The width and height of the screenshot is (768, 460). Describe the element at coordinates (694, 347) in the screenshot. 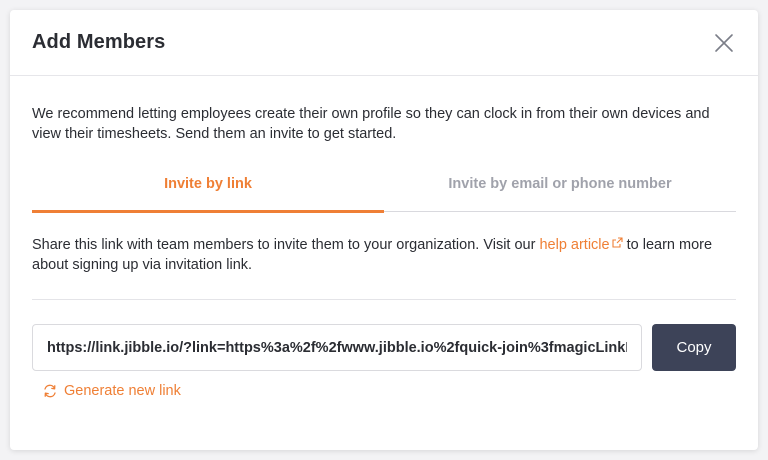

I see `copy-button: Copy` at that location.